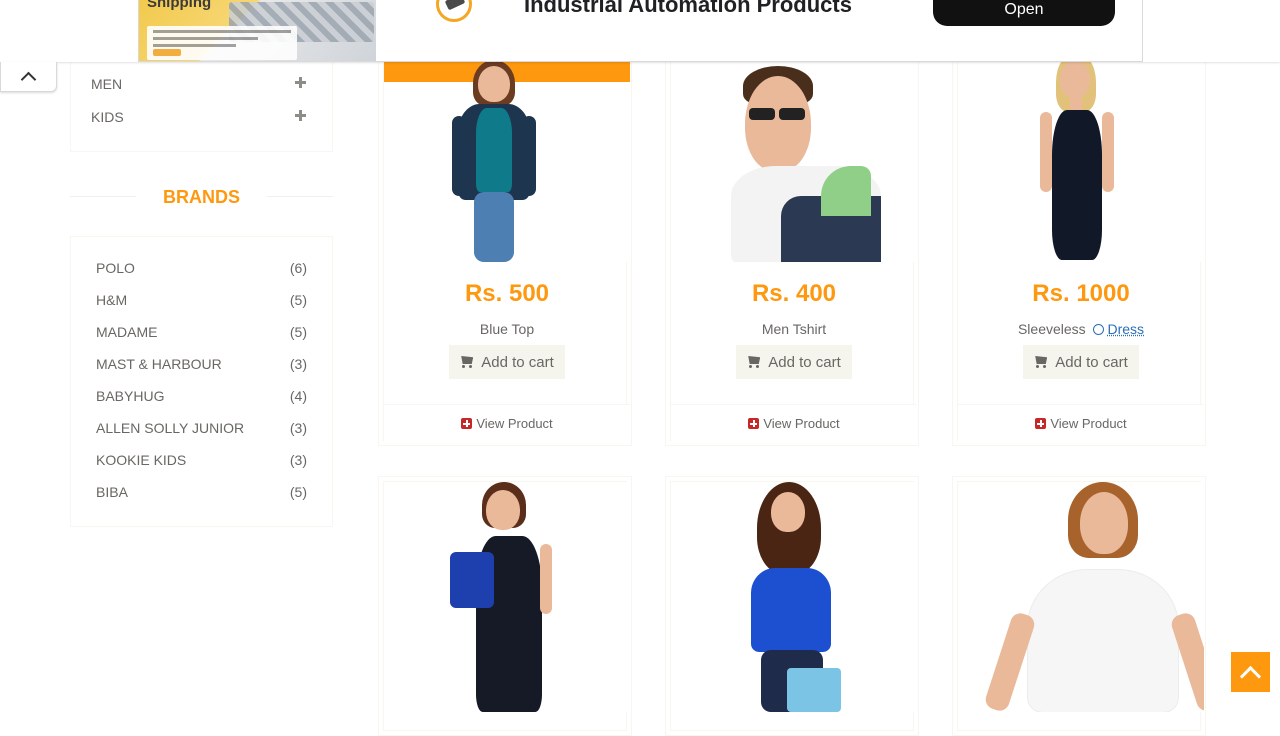 The image size is (1280, 736). I want to click on brand-count: (4), so click(298, 396).